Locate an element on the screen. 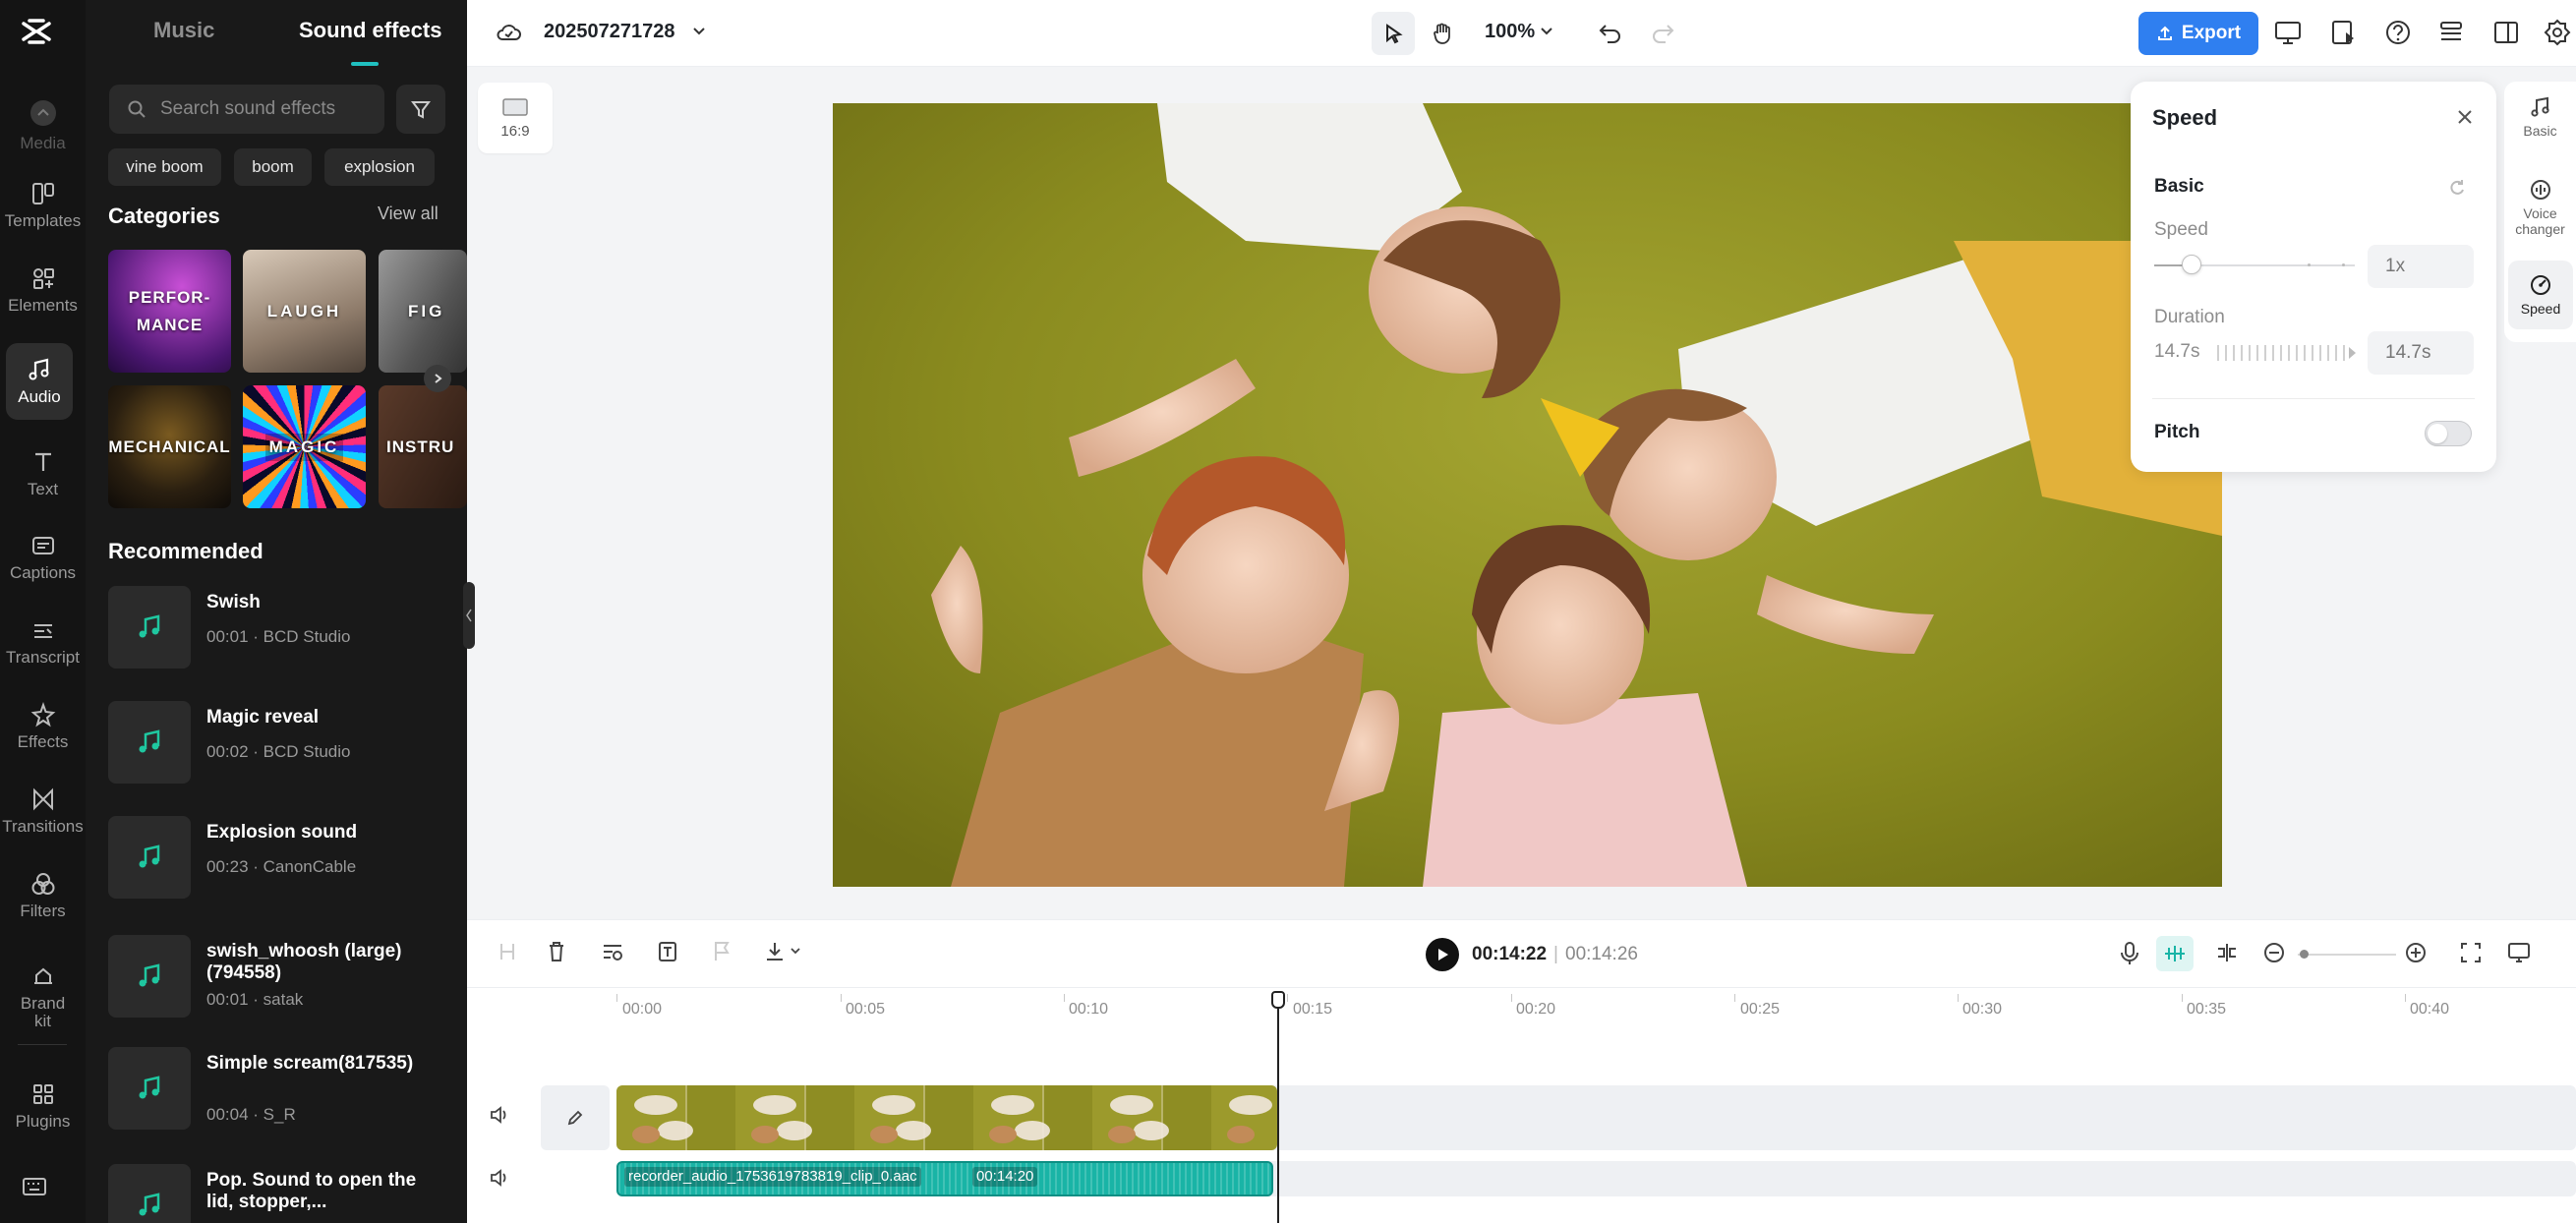 The width and height of the screenshot is (2576, 1223). layout-panel-icon is located at coordinates (2506, 32).